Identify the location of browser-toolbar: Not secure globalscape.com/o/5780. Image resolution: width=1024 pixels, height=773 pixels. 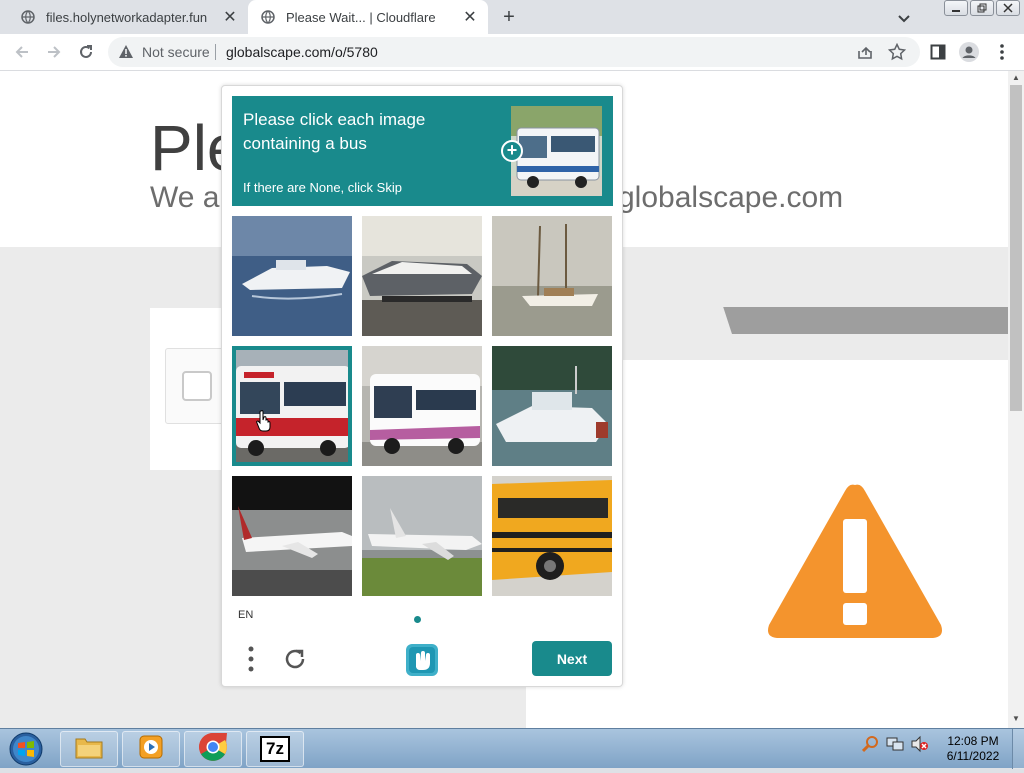
(512, 52).